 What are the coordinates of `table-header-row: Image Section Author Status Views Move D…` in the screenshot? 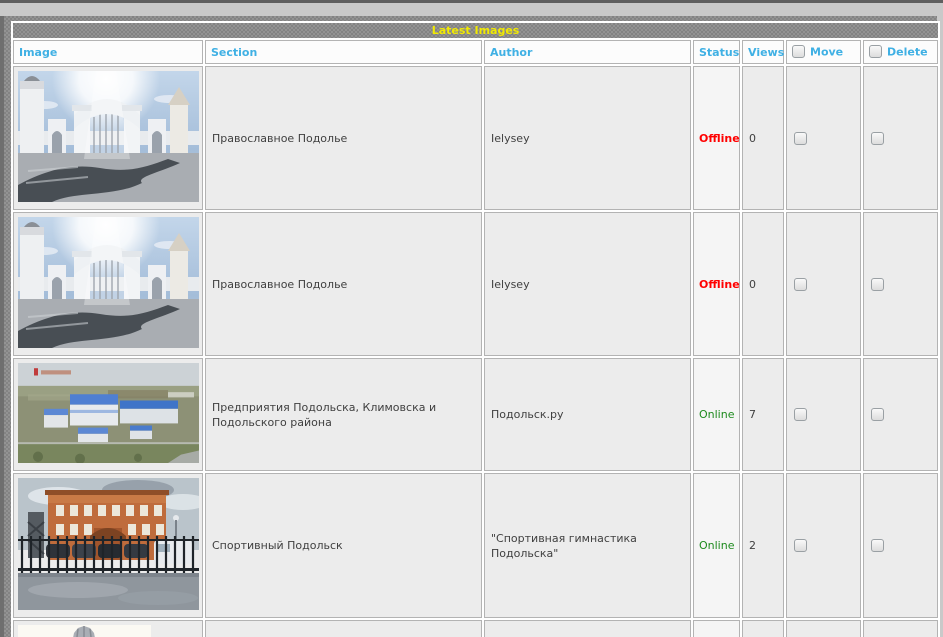 It's located at (476, 52).